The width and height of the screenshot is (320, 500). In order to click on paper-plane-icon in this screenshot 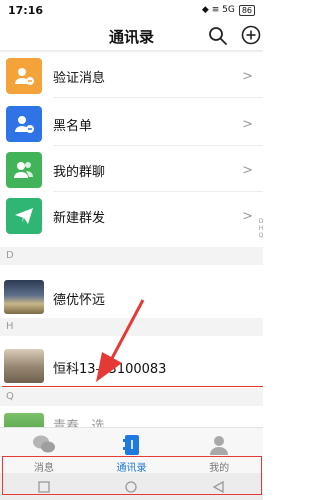, I will do `click(24, 216)`.